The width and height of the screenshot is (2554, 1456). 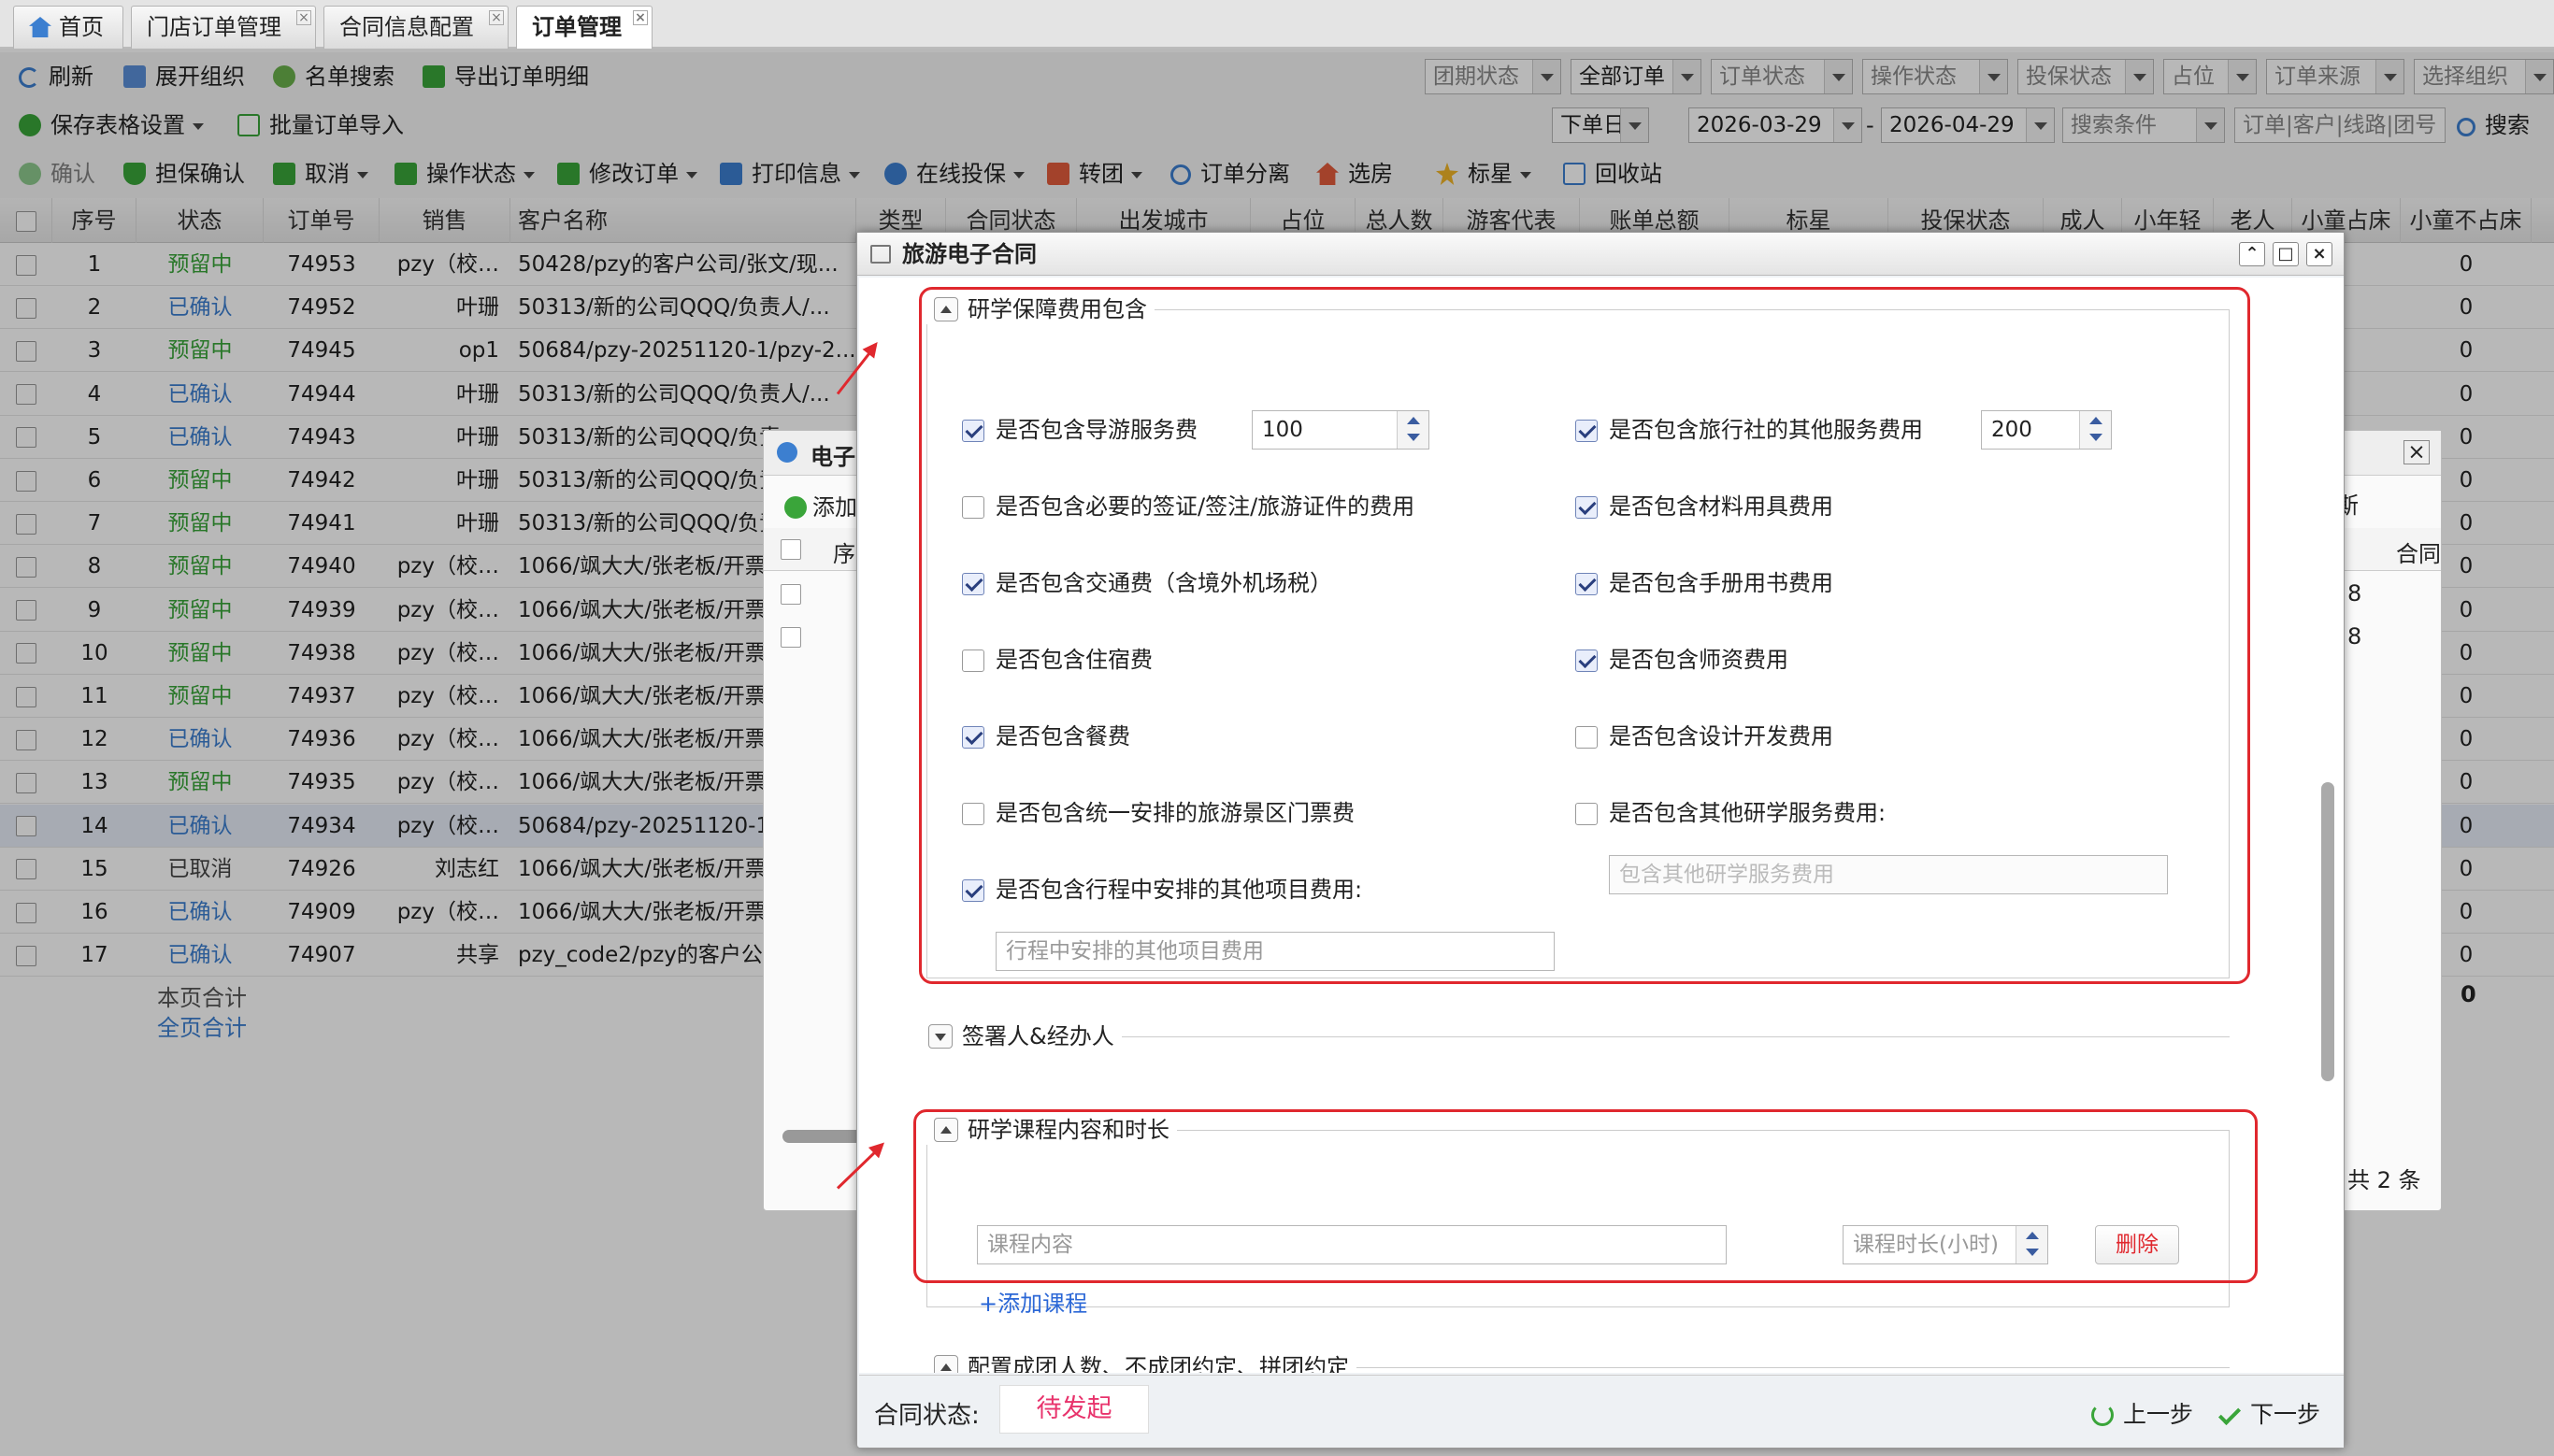 I want to click on bg-select-all, so click(x=791, y=549).